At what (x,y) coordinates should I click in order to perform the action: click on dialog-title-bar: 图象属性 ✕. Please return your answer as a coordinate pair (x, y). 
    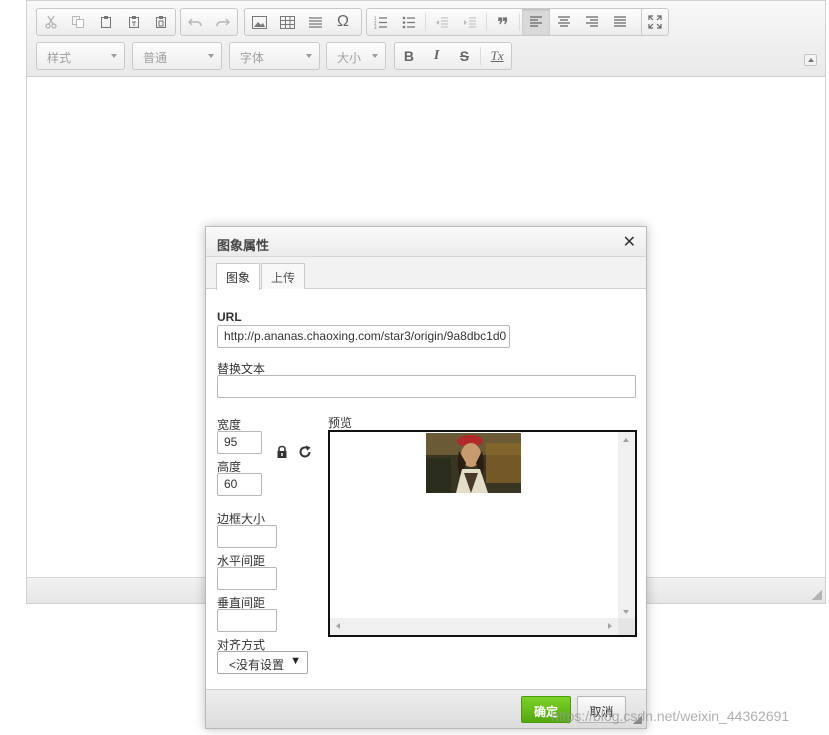
    Looking at the image, I should click on (426, 242).